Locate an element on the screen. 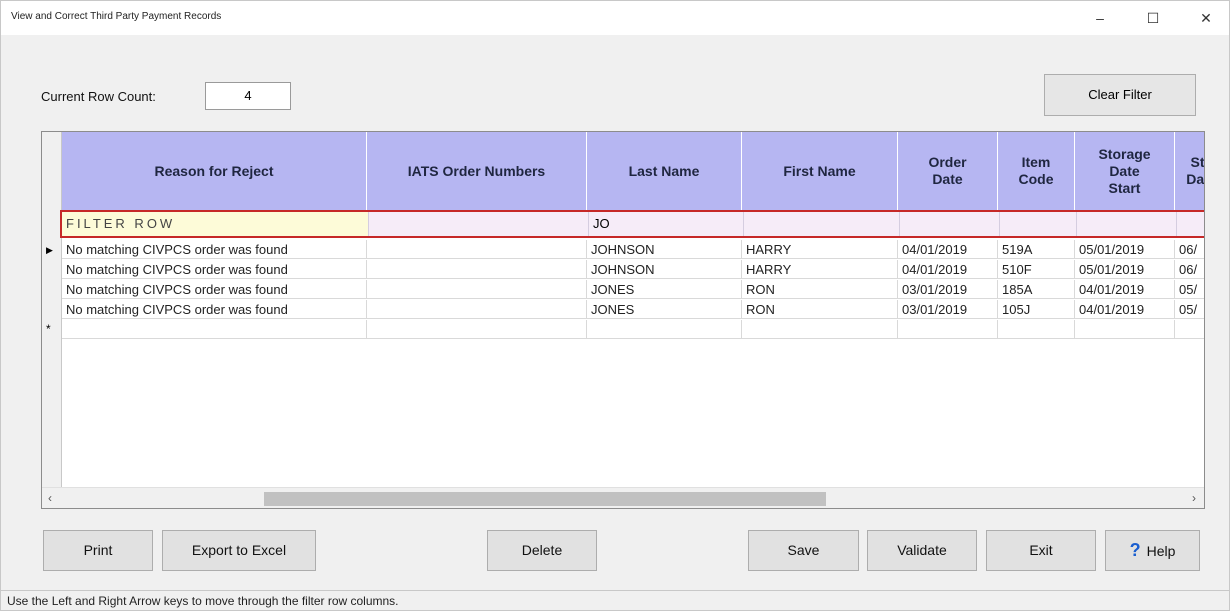 The image size is (1230, 611). filter-last-name-input: JO is located at coordinates (666, 224).